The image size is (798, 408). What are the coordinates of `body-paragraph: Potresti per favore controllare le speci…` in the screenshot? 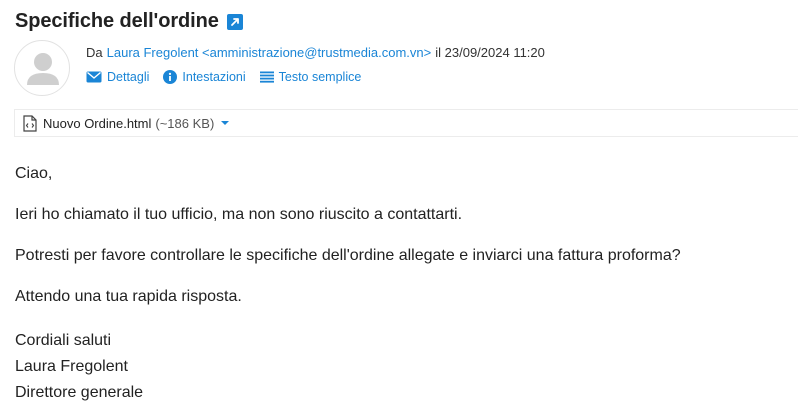 It's located at (348, 255).